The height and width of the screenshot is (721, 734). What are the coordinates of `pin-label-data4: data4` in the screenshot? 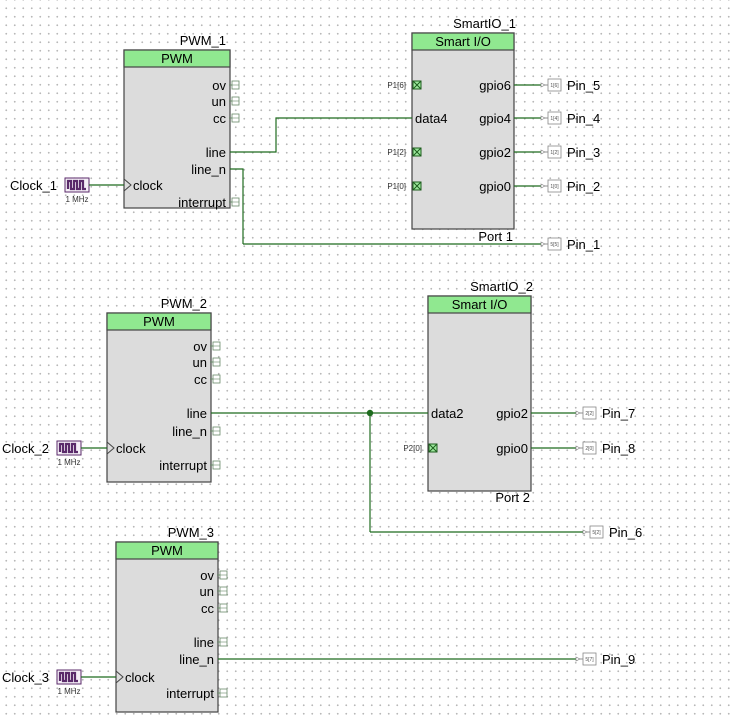 It's located at (431, 118).